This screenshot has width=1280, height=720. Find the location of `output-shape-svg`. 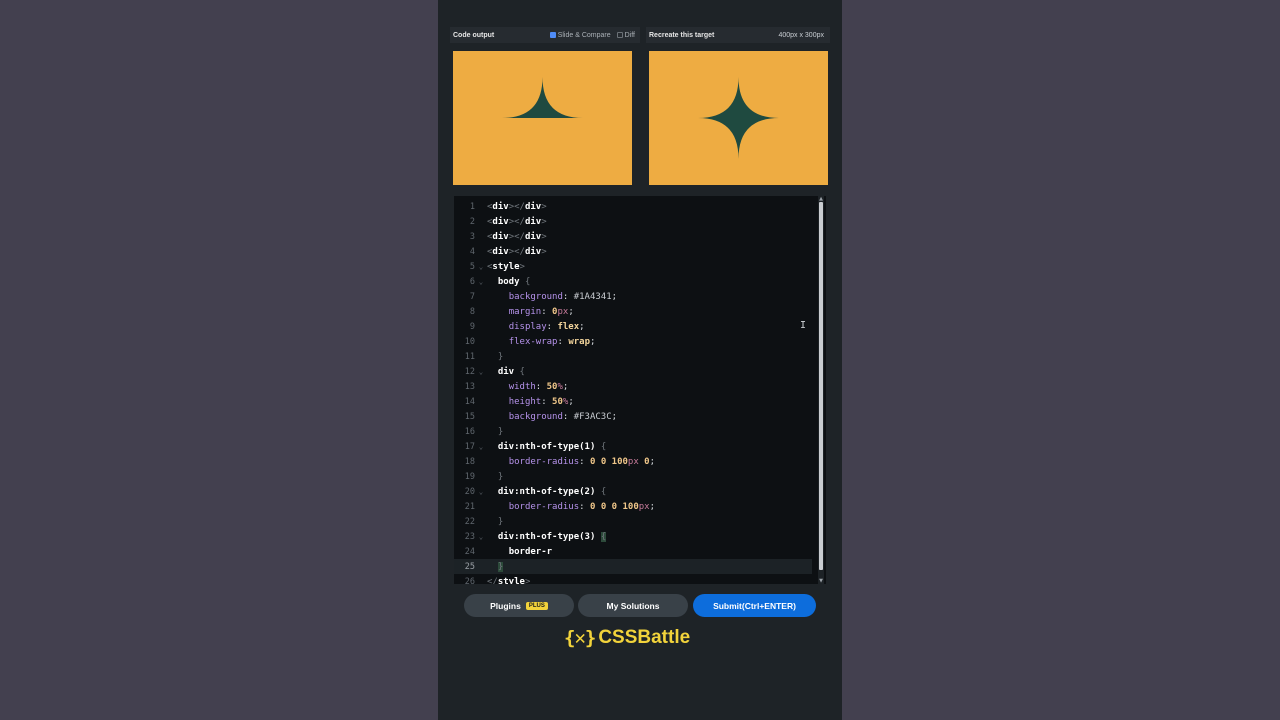

output-shape-svg is located at coordinates (542, 97).